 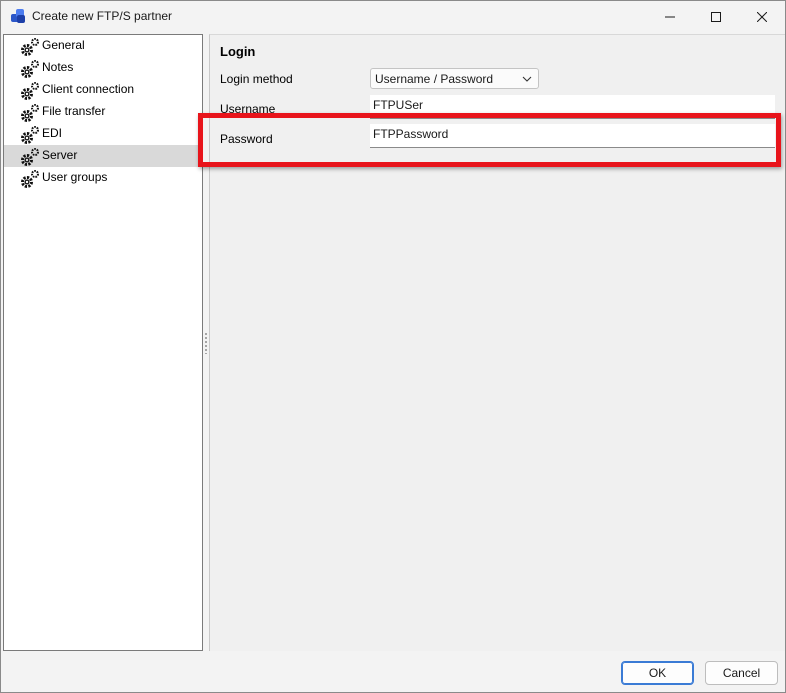 I want to click on username-label: Username, so click(x=248, y=109).